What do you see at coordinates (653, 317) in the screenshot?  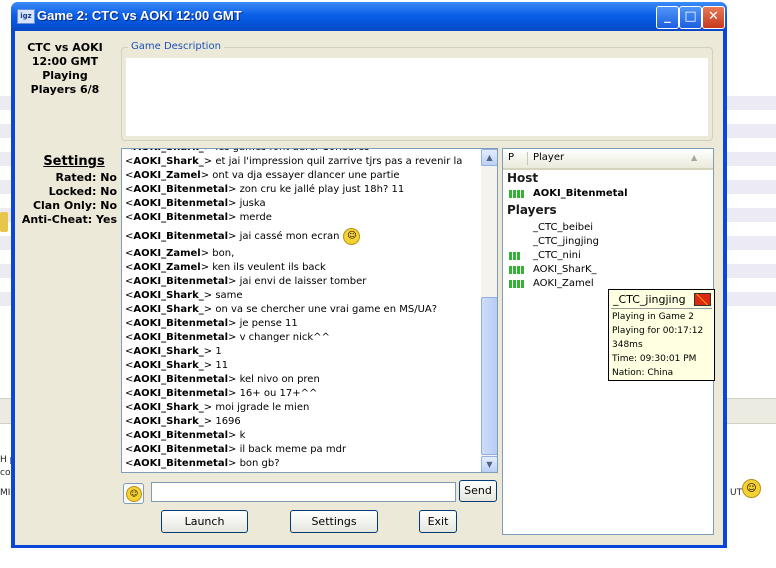 I see `tooltip-game: Playing in Game 2` at bounding box center [653, 317].